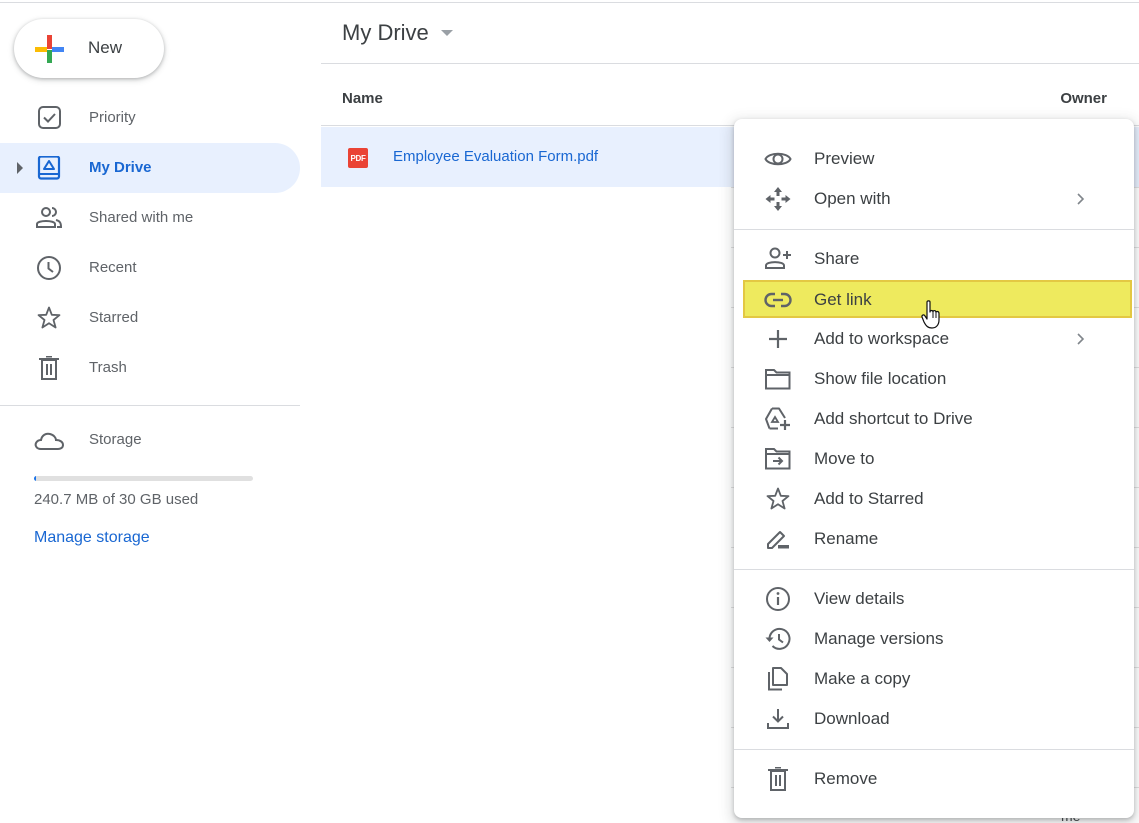 The image size is (1139, 823). I want to click on menu-item-label: Open with, so click(852, 198).